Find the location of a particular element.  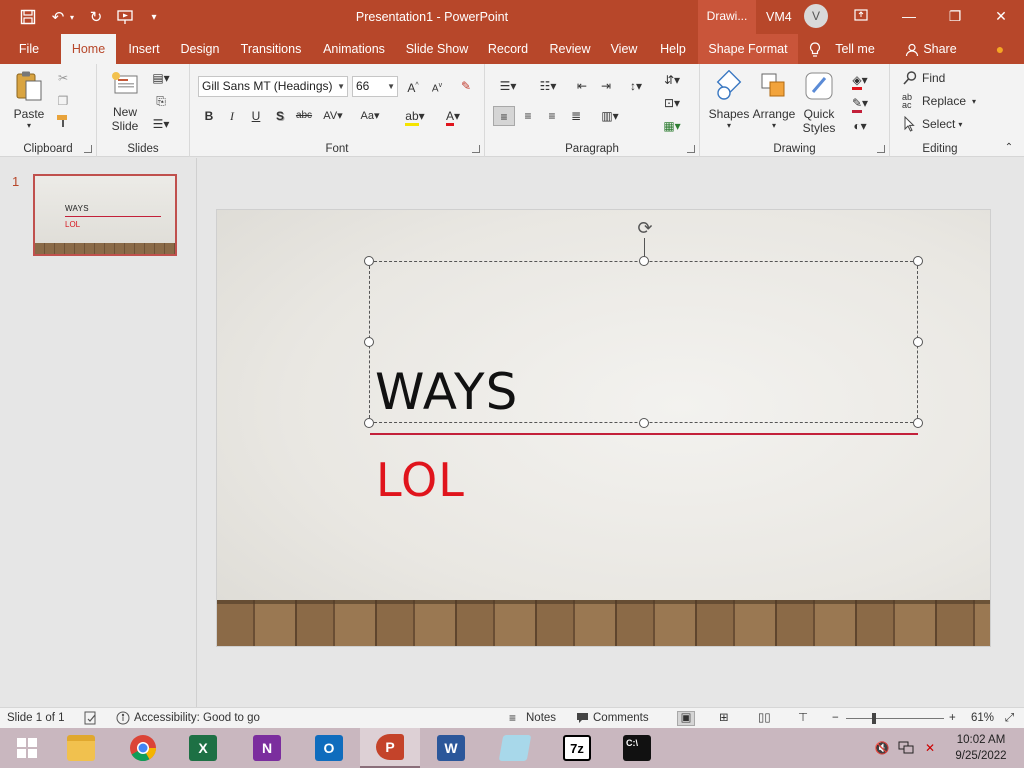

minimize-icon: — is located at coordinates (909, 17).